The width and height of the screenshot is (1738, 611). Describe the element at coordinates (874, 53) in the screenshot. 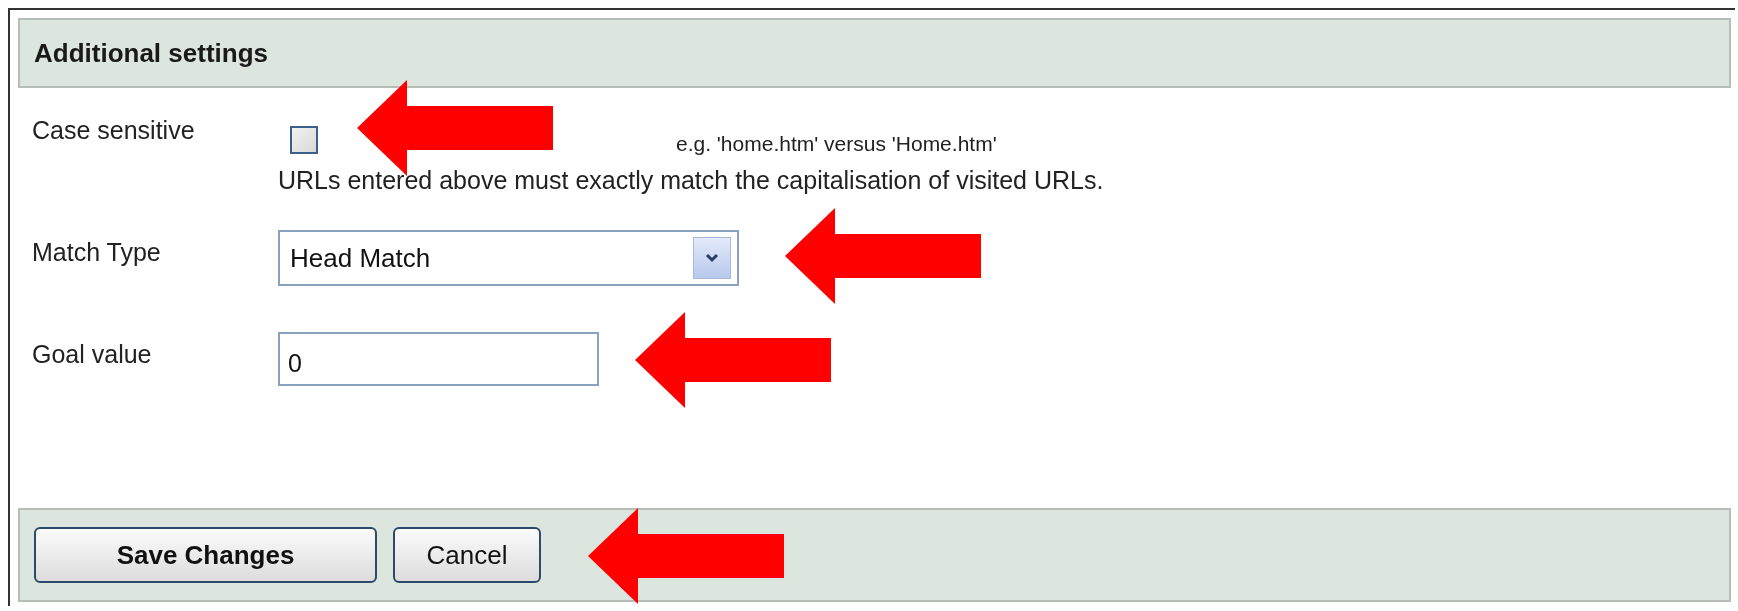

I see `section-header: Additional settings` at that location.